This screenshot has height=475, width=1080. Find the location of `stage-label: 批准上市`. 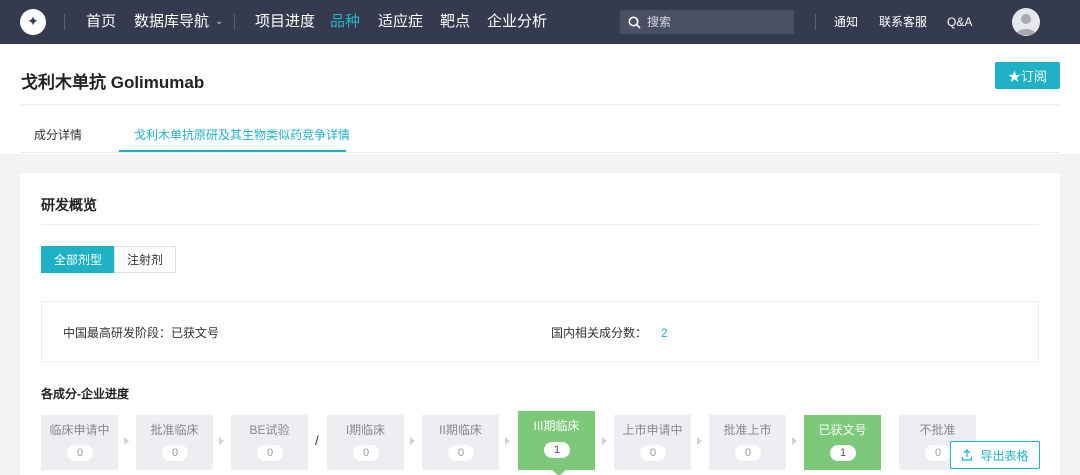

stage-label: 批准上市 is located at coordinates (747, 430).